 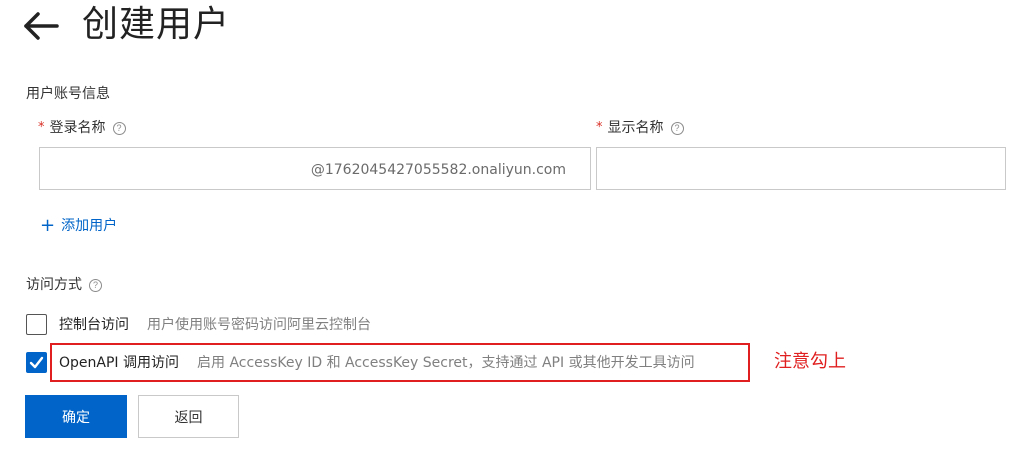 What do you see at coordinates (54, 285) in the screenshot?
I see `access-method-label-text: 访问方式` at bounding box center [54, 285].